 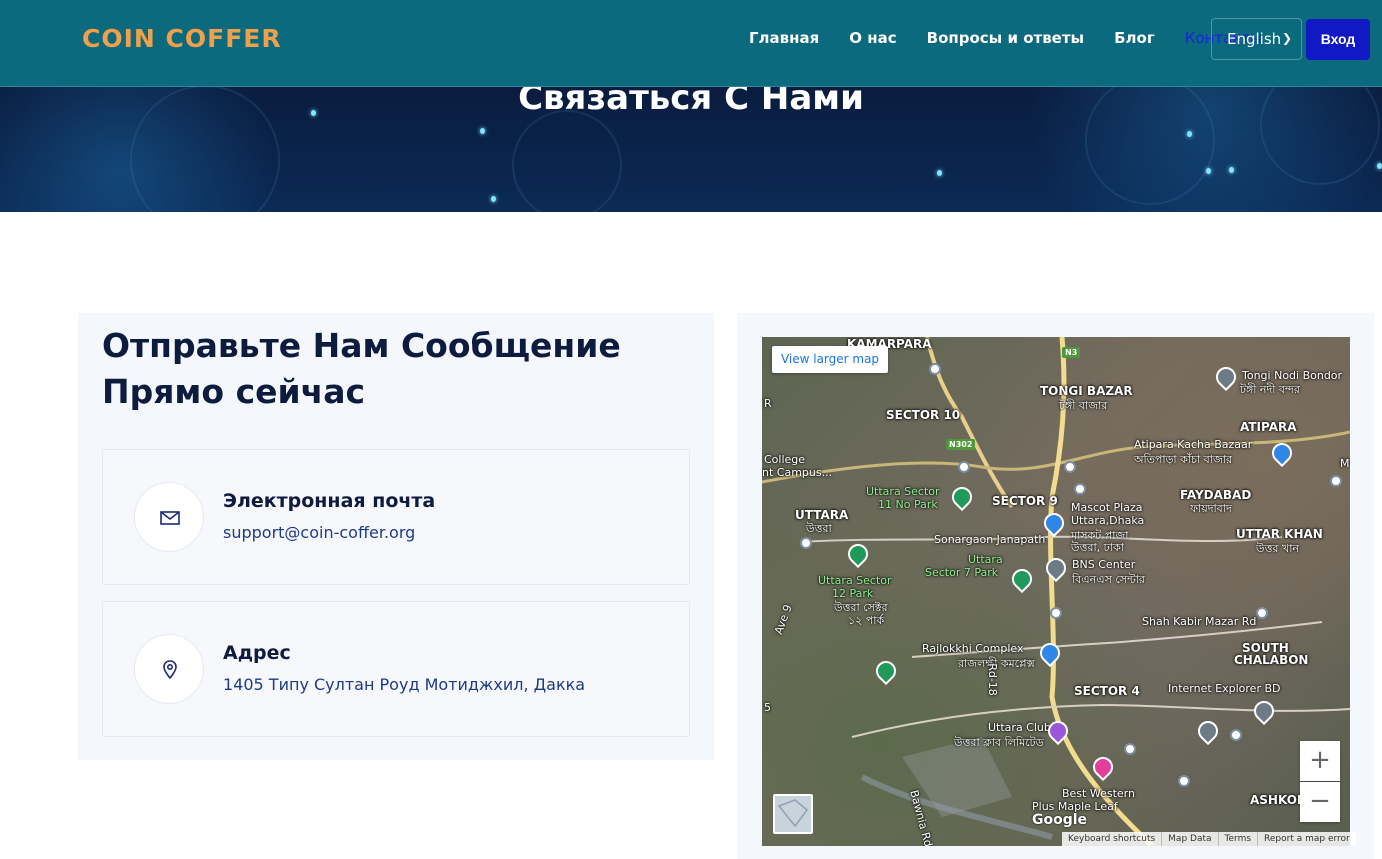 What do you see at coordinates (1107, 691) in the screenshot?
I see `map-label: SECTOR 4` at bounding box center [1107, 691].